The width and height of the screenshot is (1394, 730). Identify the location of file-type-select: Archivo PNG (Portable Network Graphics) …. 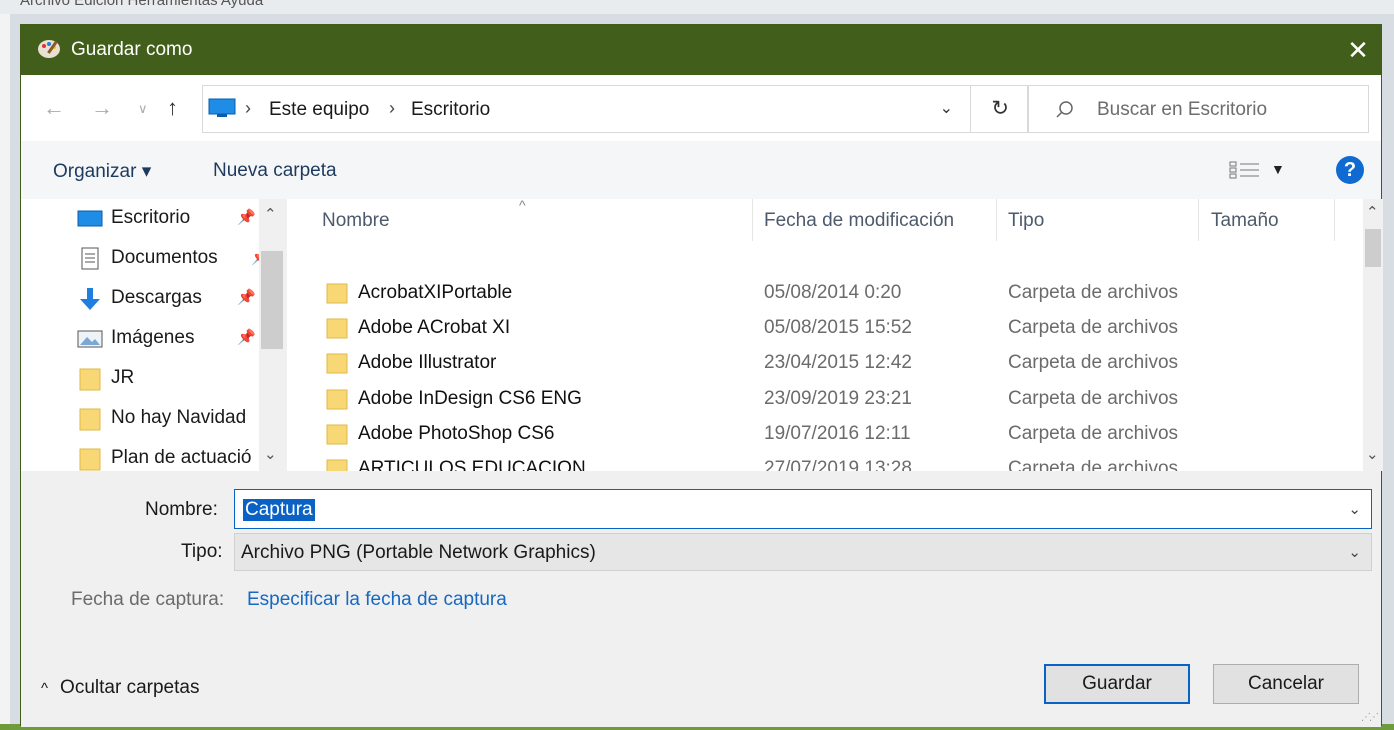
(803, 552).